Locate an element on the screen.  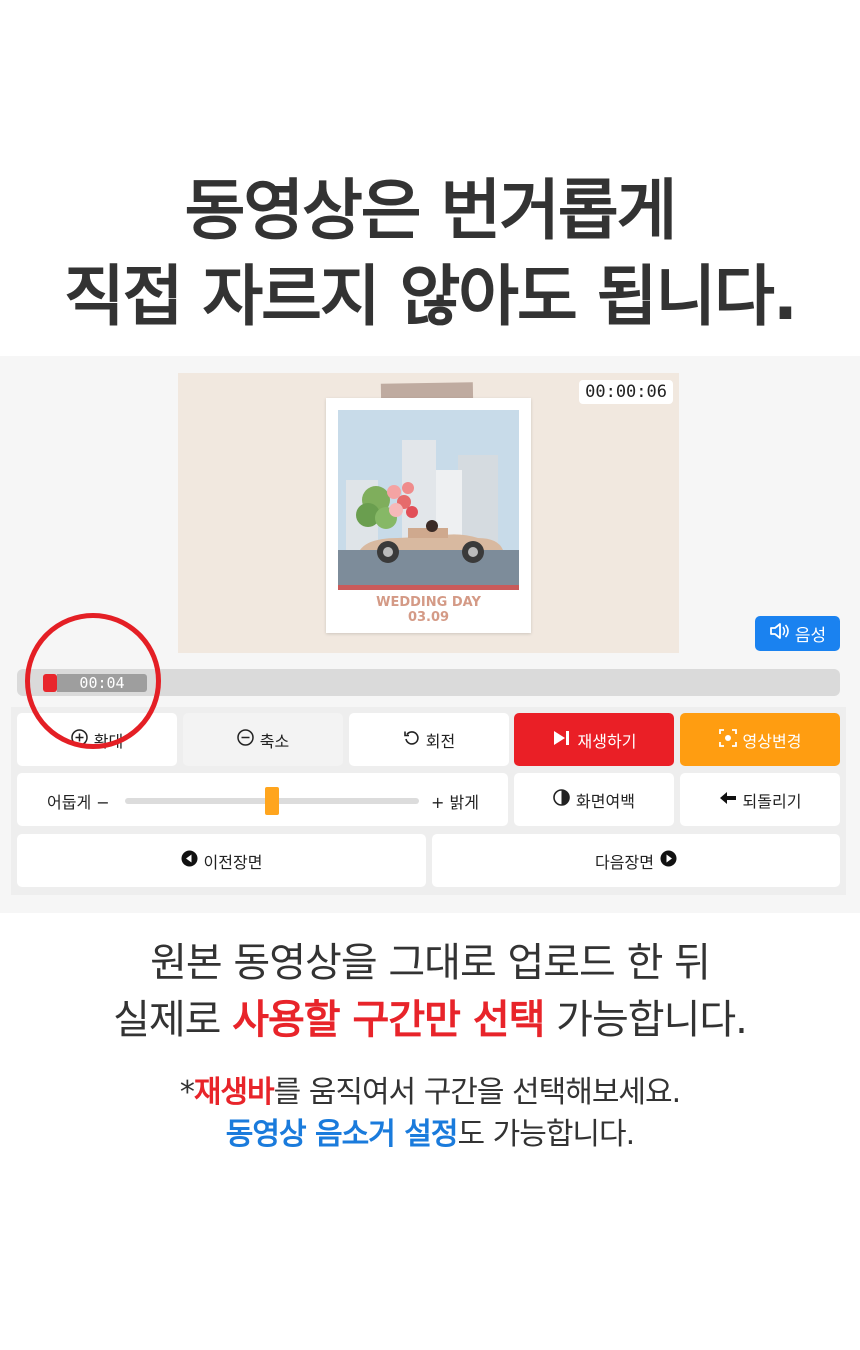
tip-line-2: 동영상 음소거 설정도 가능합니다. is located at coordinates (430, 1135).